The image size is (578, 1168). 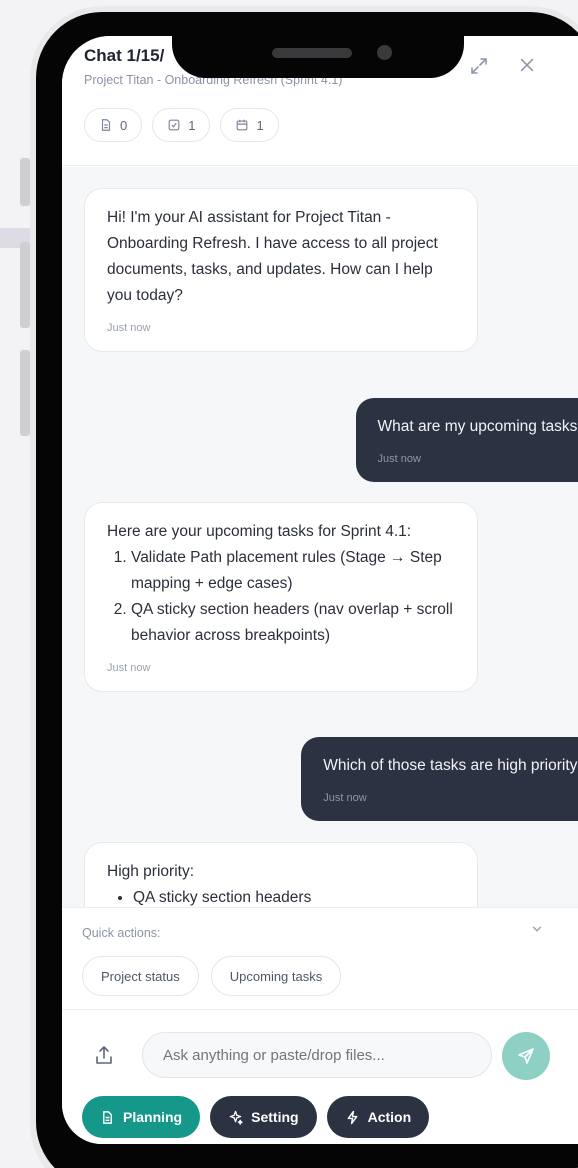 What do you see at coordinates (153, 1117) in the screenshot?
I see `mode-label: Planning` at bounding box center [153, 1117].